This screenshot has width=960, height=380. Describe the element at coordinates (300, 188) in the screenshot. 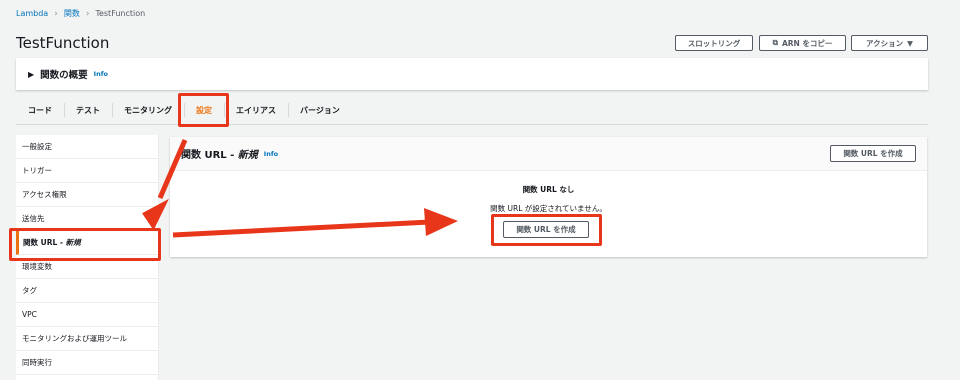

I see `annotation-arrows` at that location.